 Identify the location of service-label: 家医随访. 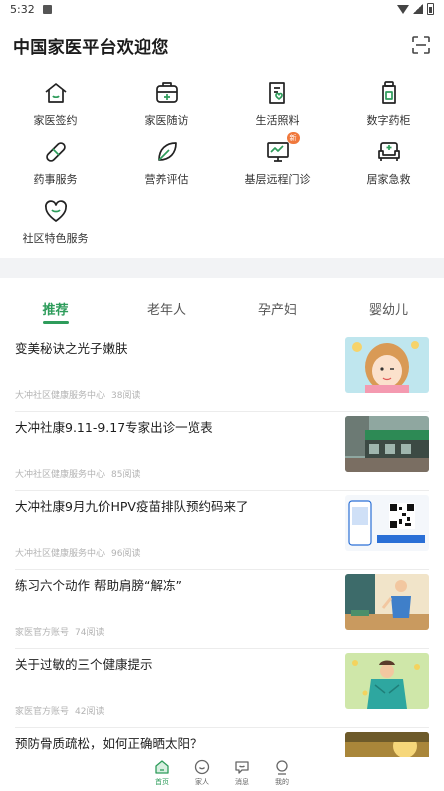
(166, 120).